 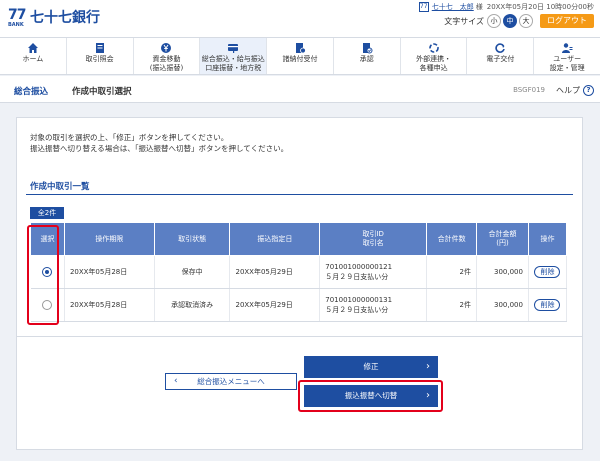 I want to click on user-name: 七十七 太郎, so click(x=453, y=7).